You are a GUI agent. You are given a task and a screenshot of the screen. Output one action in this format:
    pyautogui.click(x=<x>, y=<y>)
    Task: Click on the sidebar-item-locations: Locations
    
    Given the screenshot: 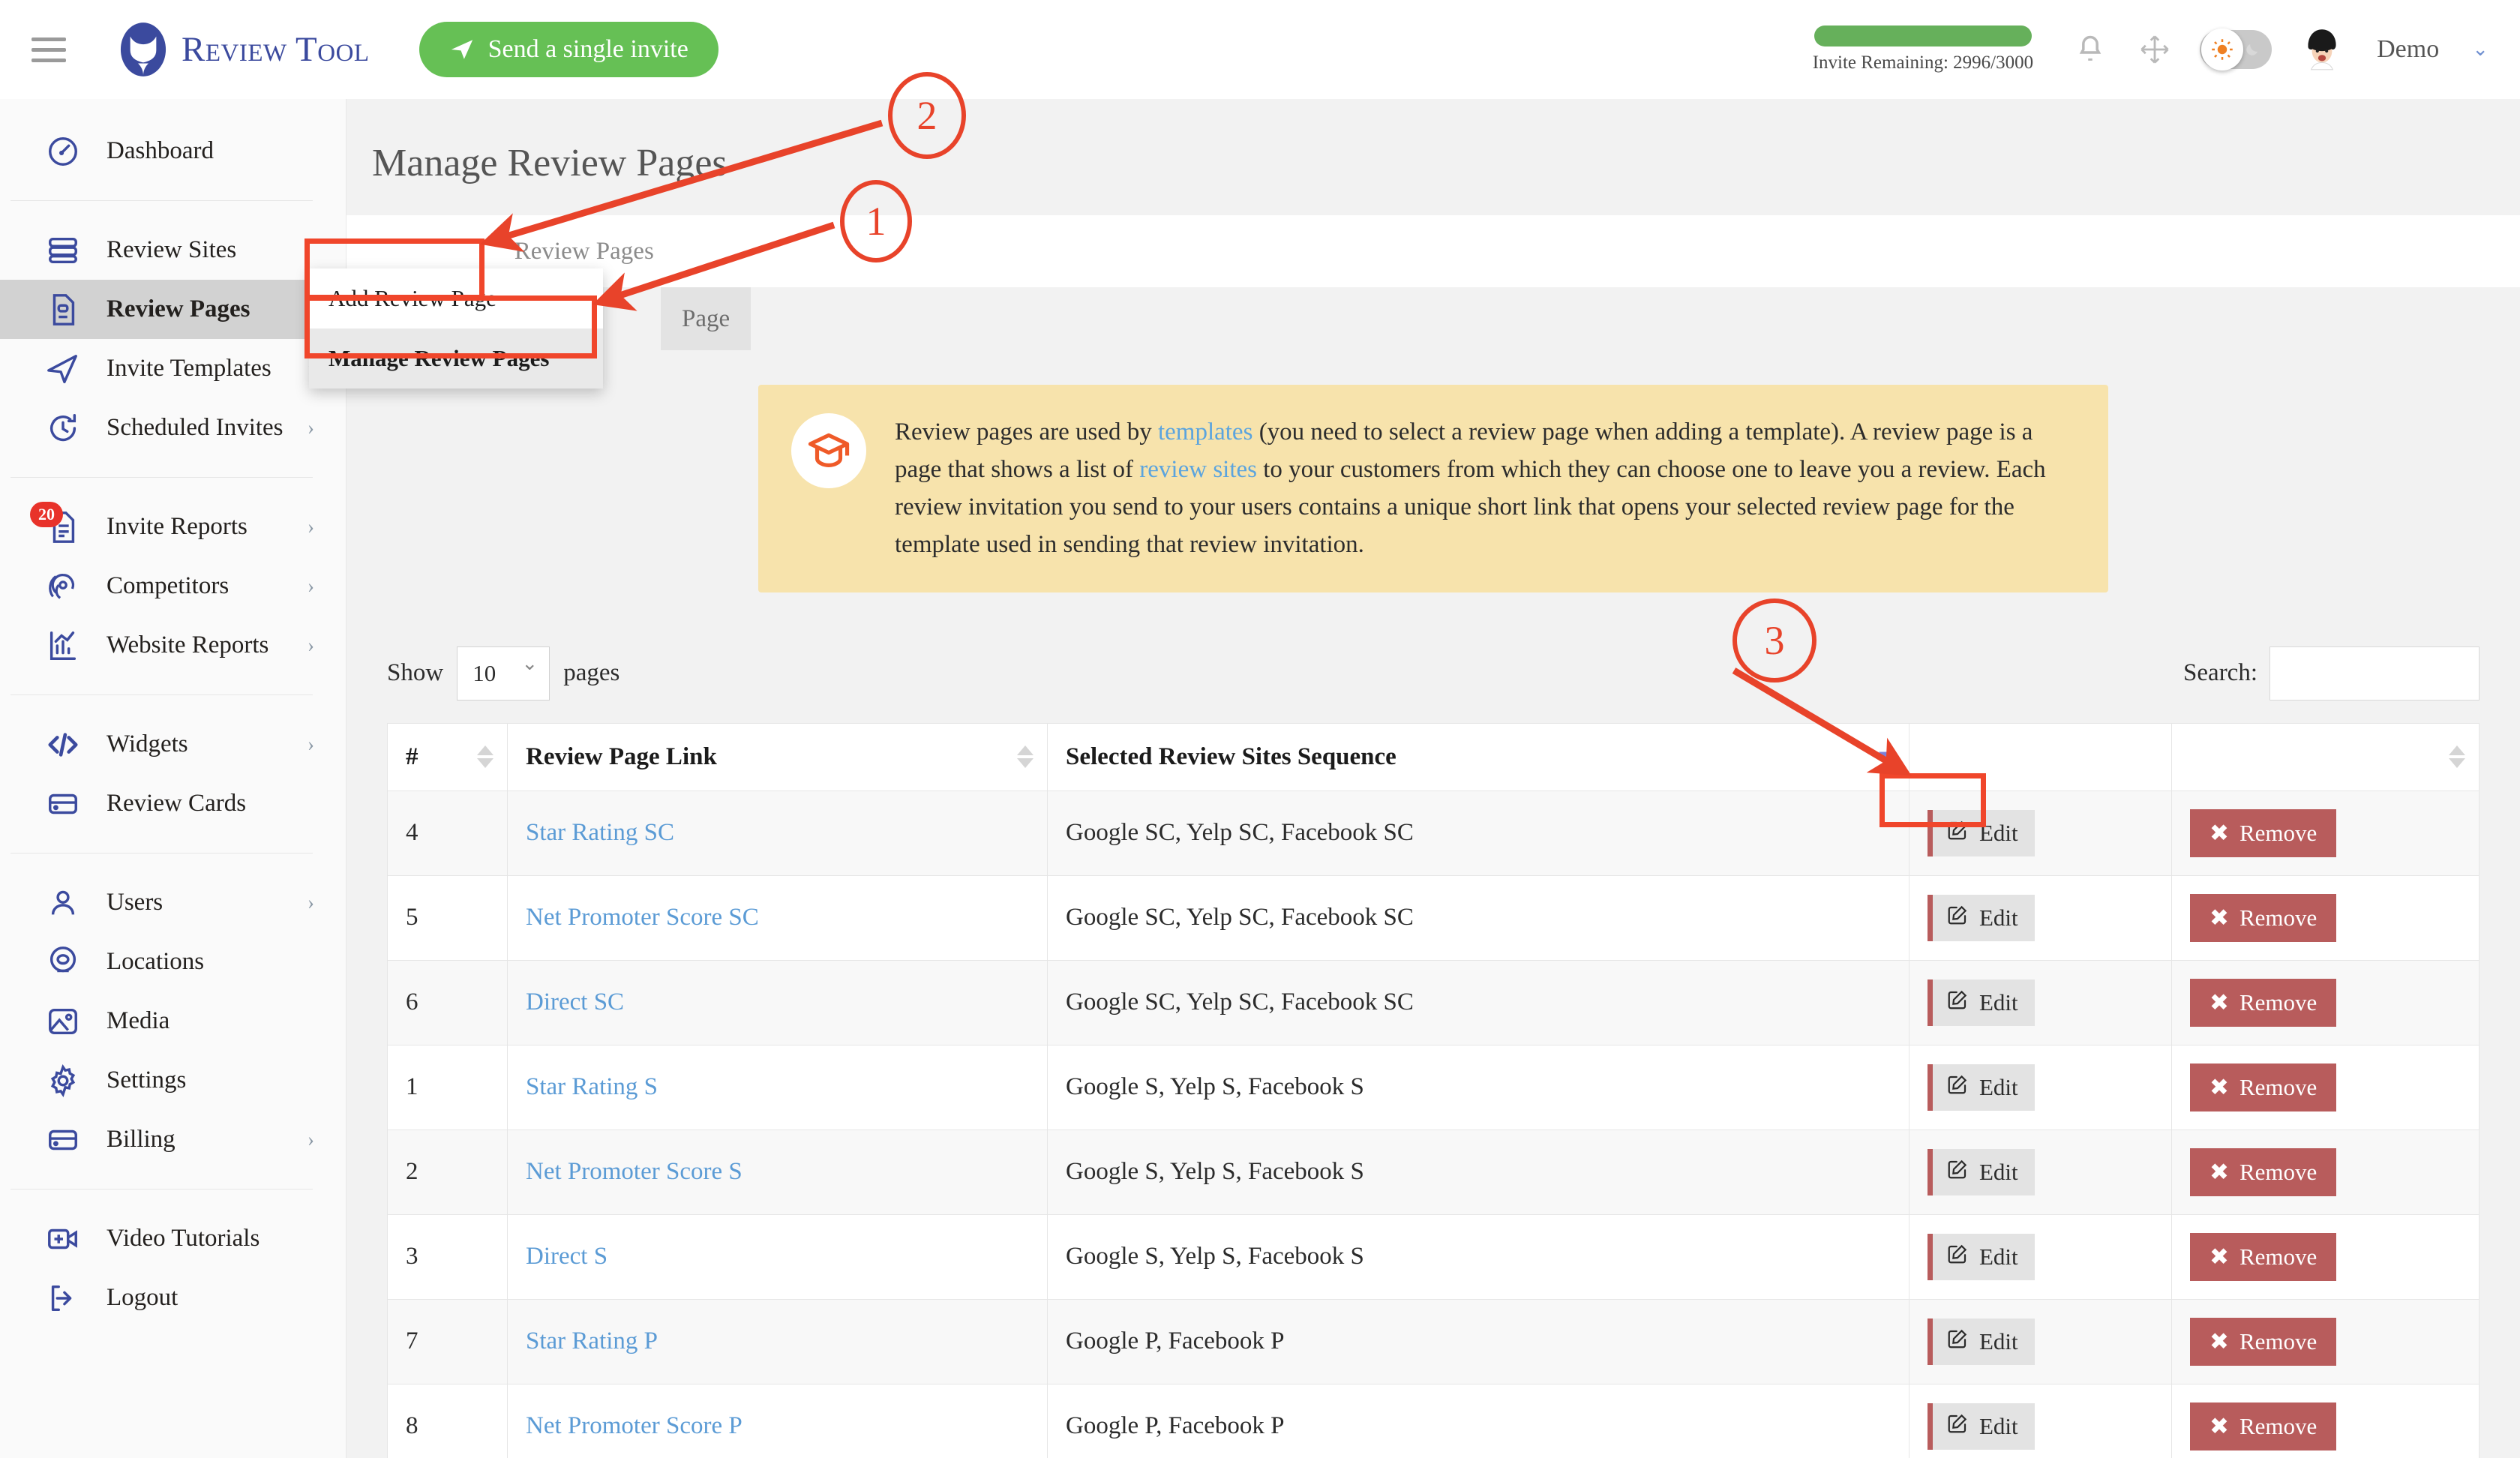 What is the action you would take?
    pyautogui.click(x=173, y=962)
    